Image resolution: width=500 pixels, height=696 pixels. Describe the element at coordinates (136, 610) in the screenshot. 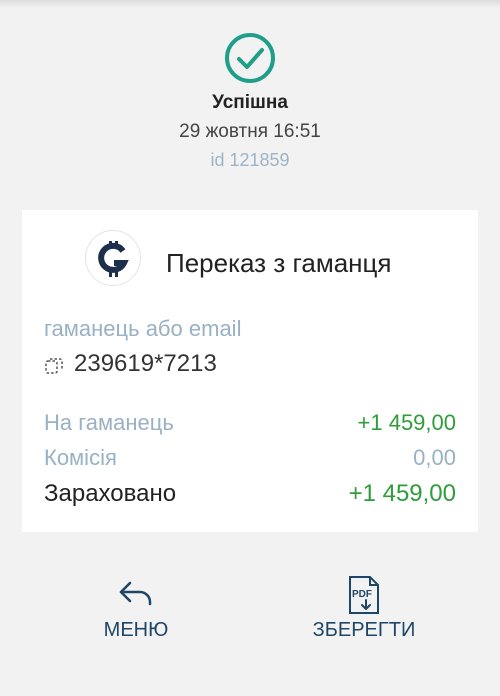

I see `menu-button: МЕНЮ` at that location.